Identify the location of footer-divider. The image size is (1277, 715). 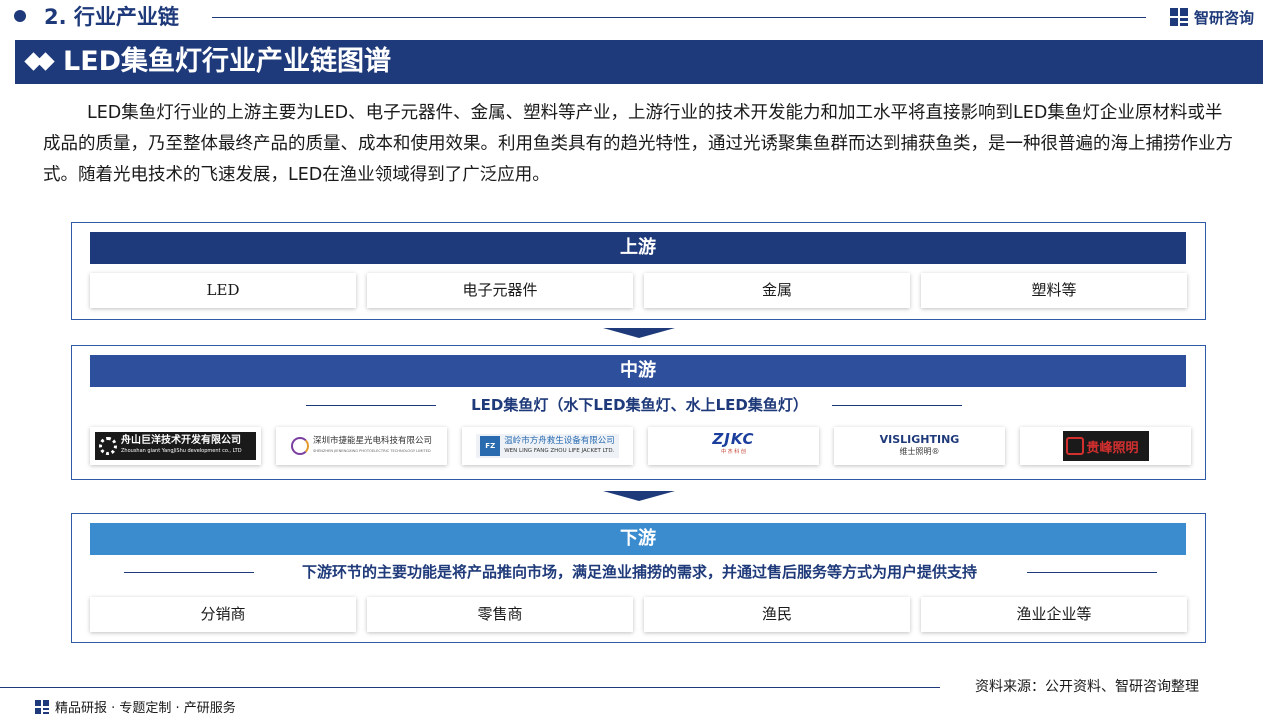
(470, 687).